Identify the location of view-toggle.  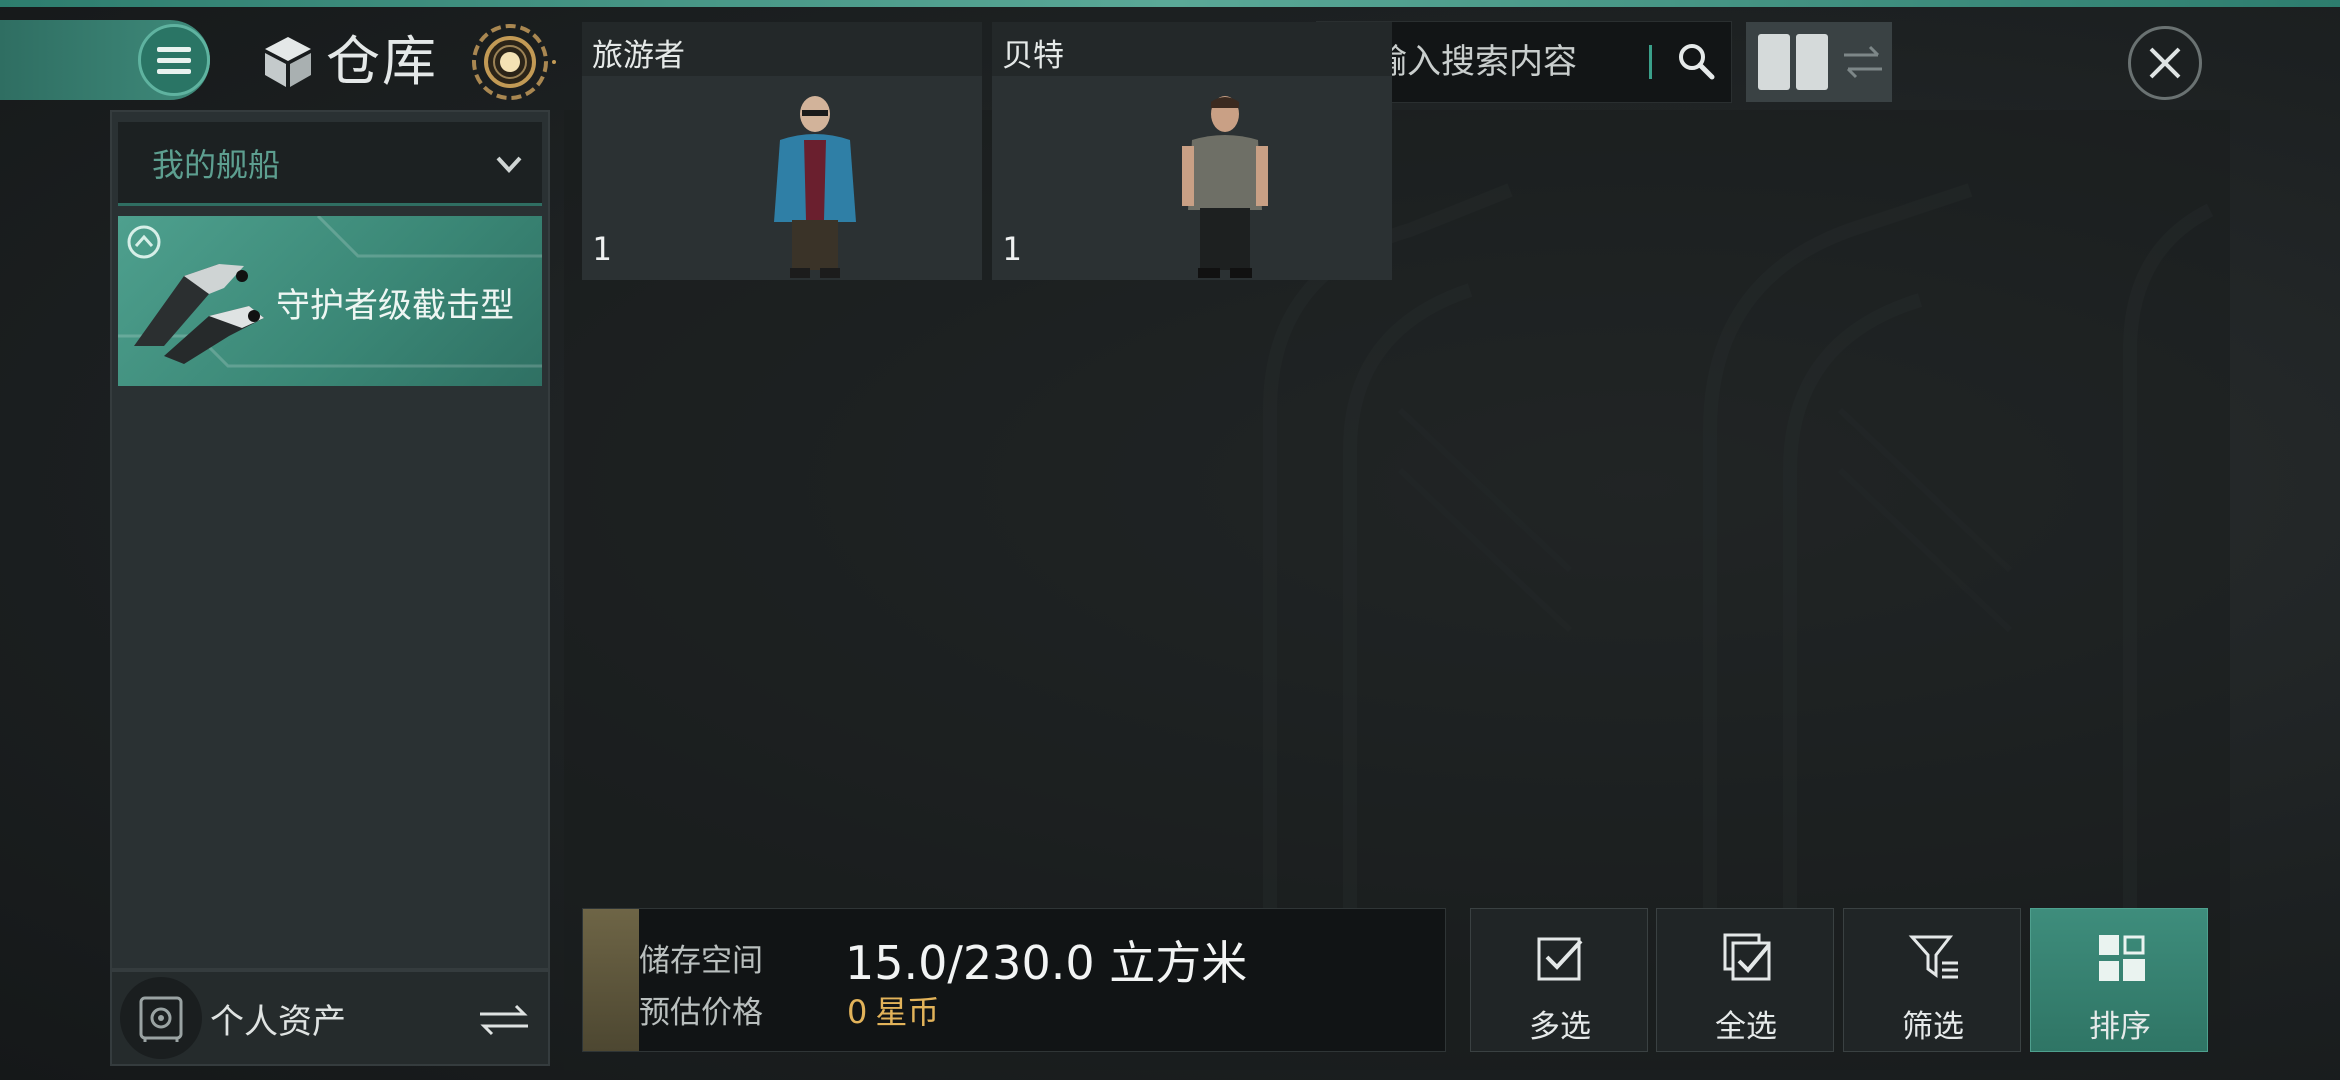
(1819, 62).